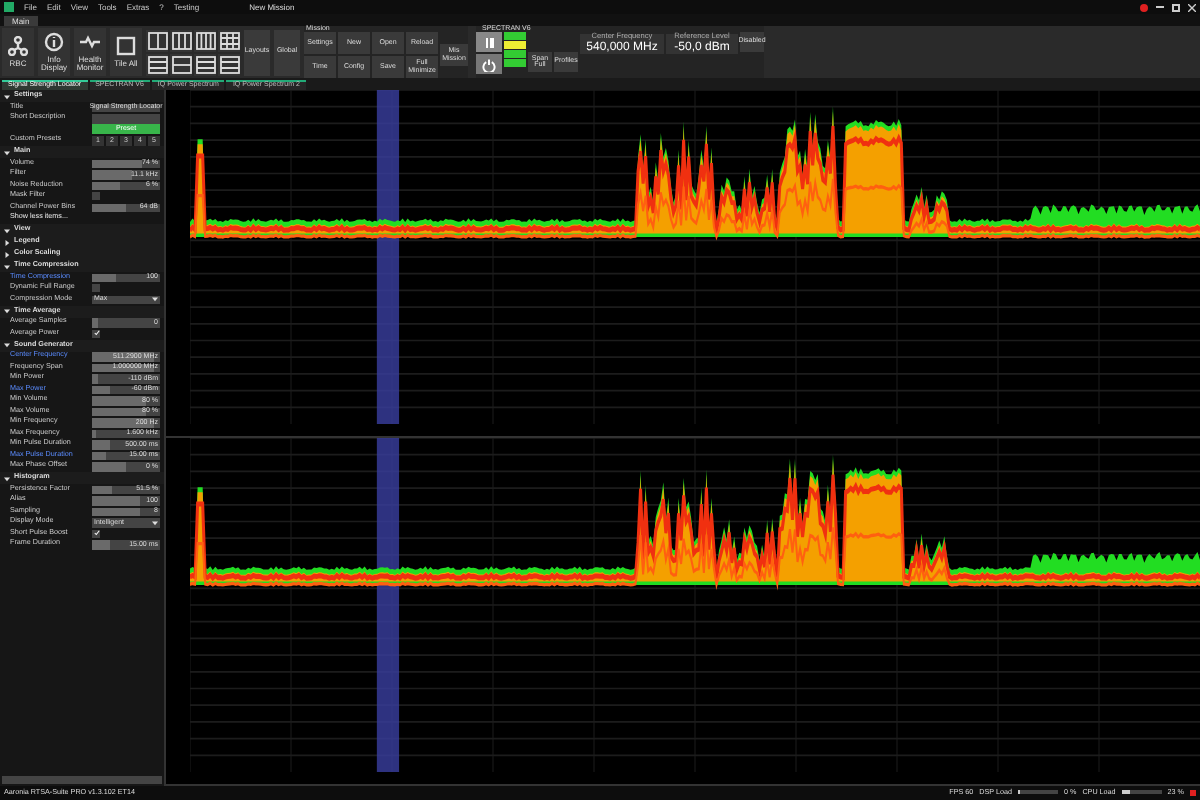 This screenshot has height=800, width=1200. Describe the element at coordinates (1141, 792) in the screenshot. I see `cpu-meter` at that location.